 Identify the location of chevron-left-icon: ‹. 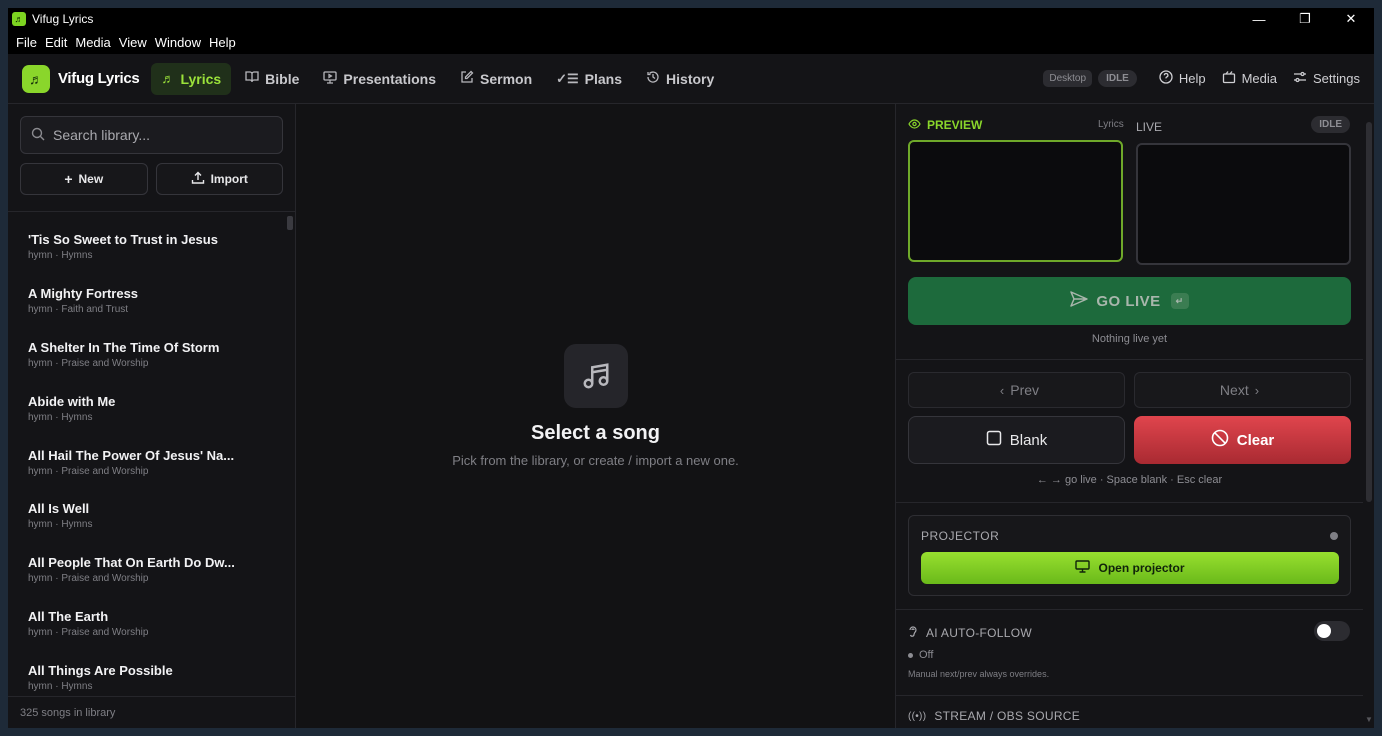
(1002, 390).